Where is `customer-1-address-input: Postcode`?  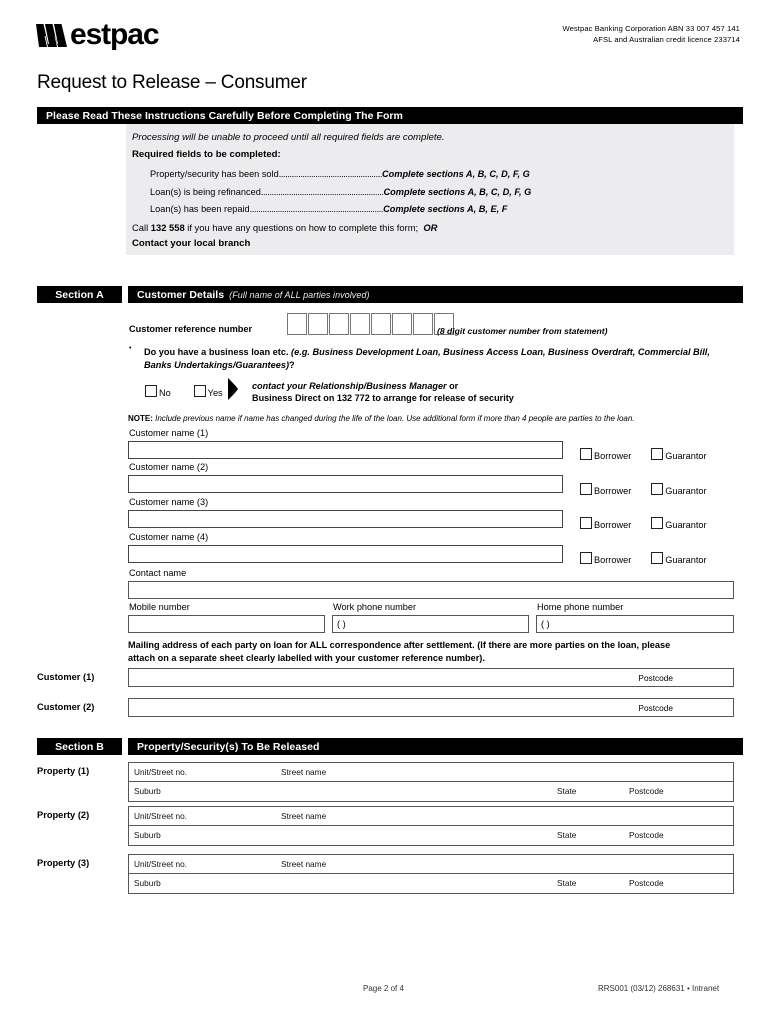 customer-1-address-input: Postcode is located at coordinates (431, 677).